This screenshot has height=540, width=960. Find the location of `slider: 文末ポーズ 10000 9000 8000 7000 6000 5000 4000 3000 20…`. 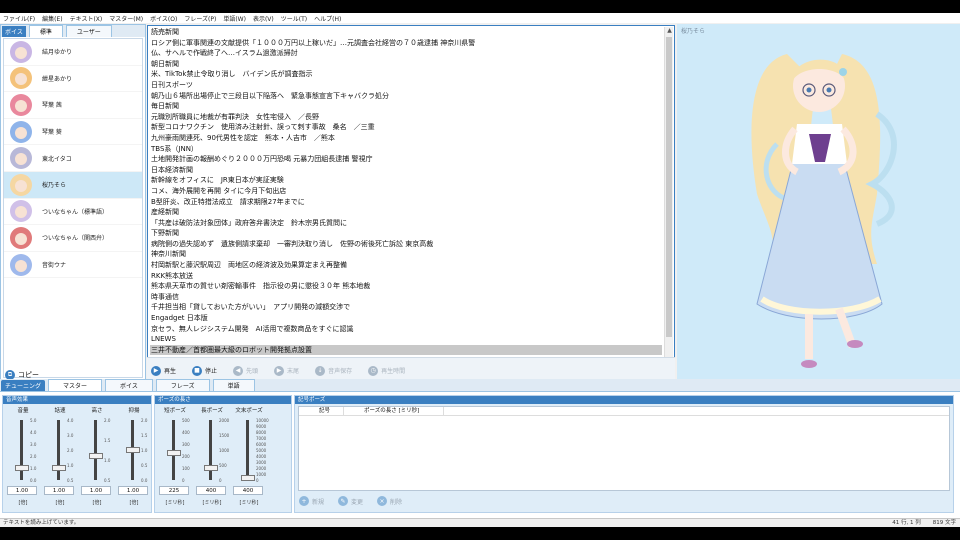

slider: 文末ポーズ 10000 9000 8000 7000 6000 5000 4000 3000 20… is located at coordinates (250, 459).